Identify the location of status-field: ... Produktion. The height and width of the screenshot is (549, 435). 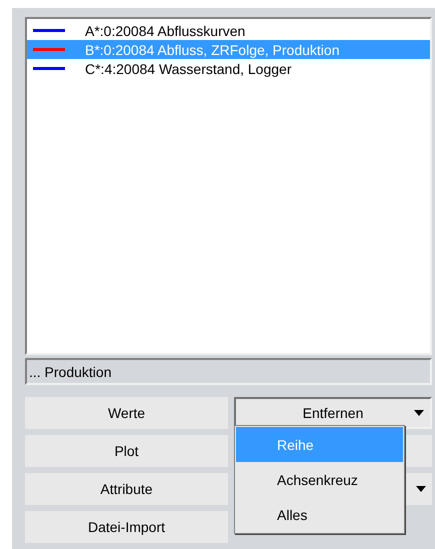
(228, 371).